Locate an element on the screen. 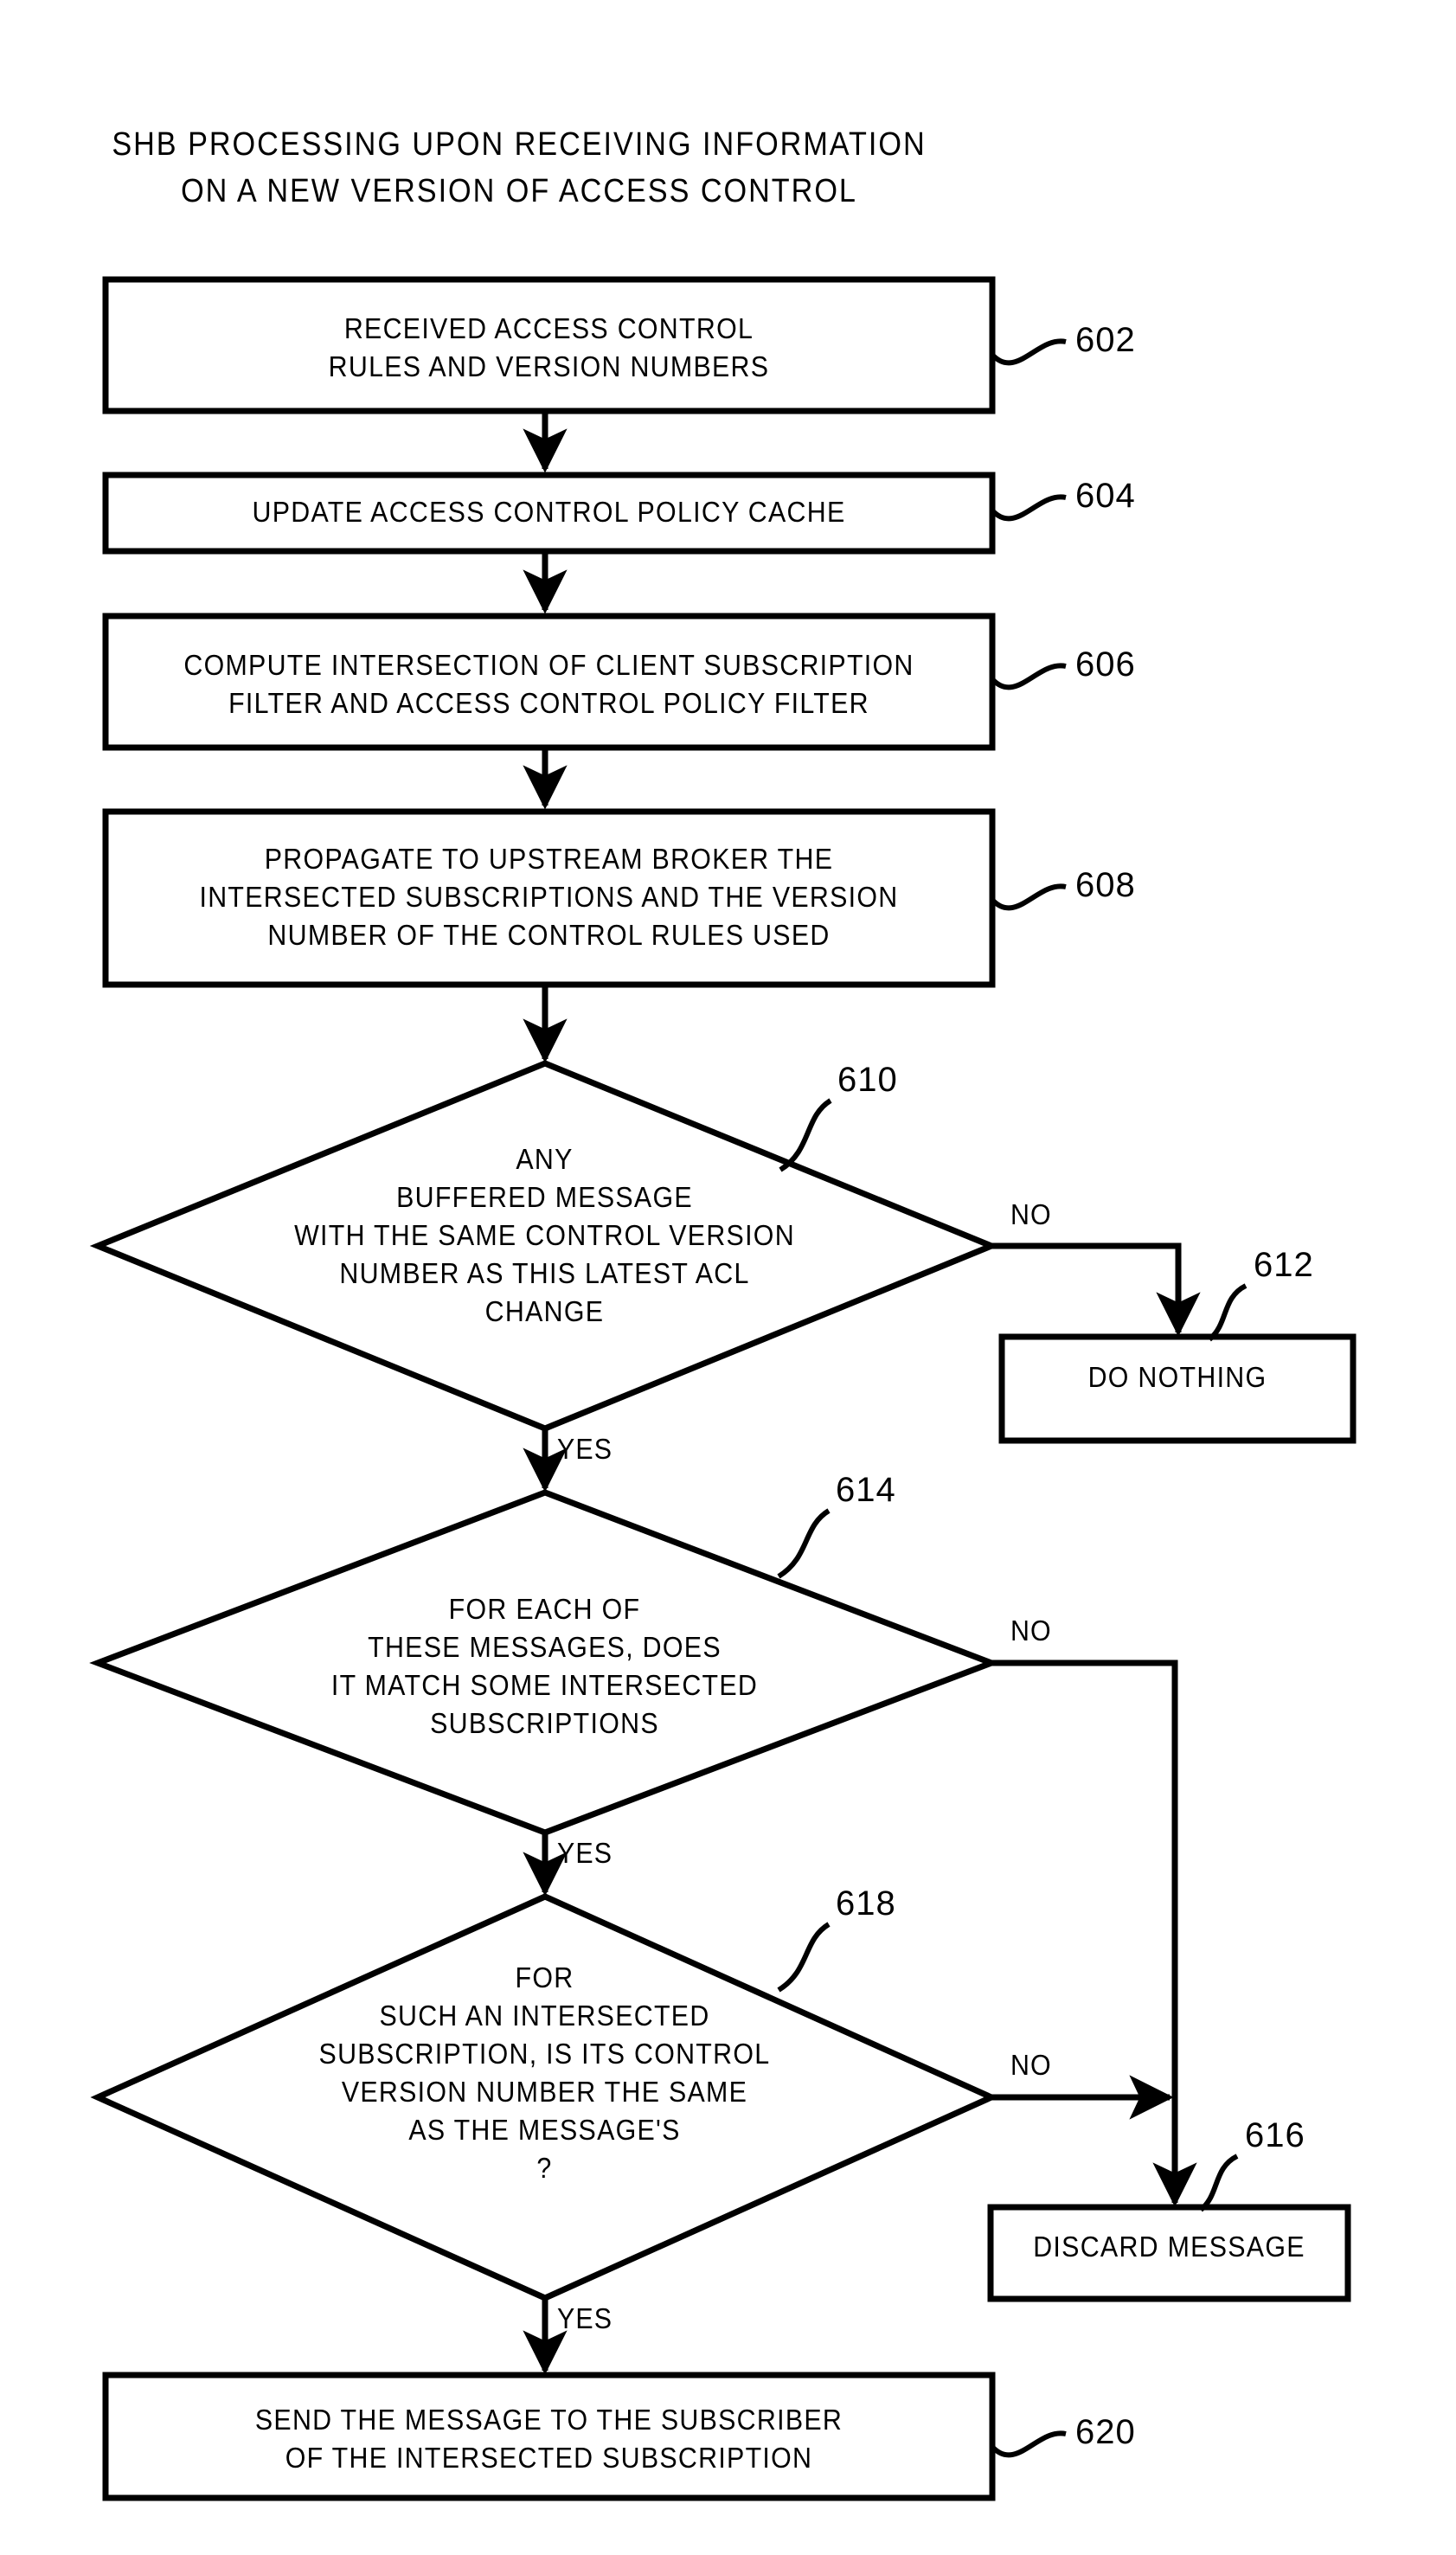 The height and width of the screenshot is (2555, 1456). connector-614-no-bus is located at coordinates (1094, 1933).